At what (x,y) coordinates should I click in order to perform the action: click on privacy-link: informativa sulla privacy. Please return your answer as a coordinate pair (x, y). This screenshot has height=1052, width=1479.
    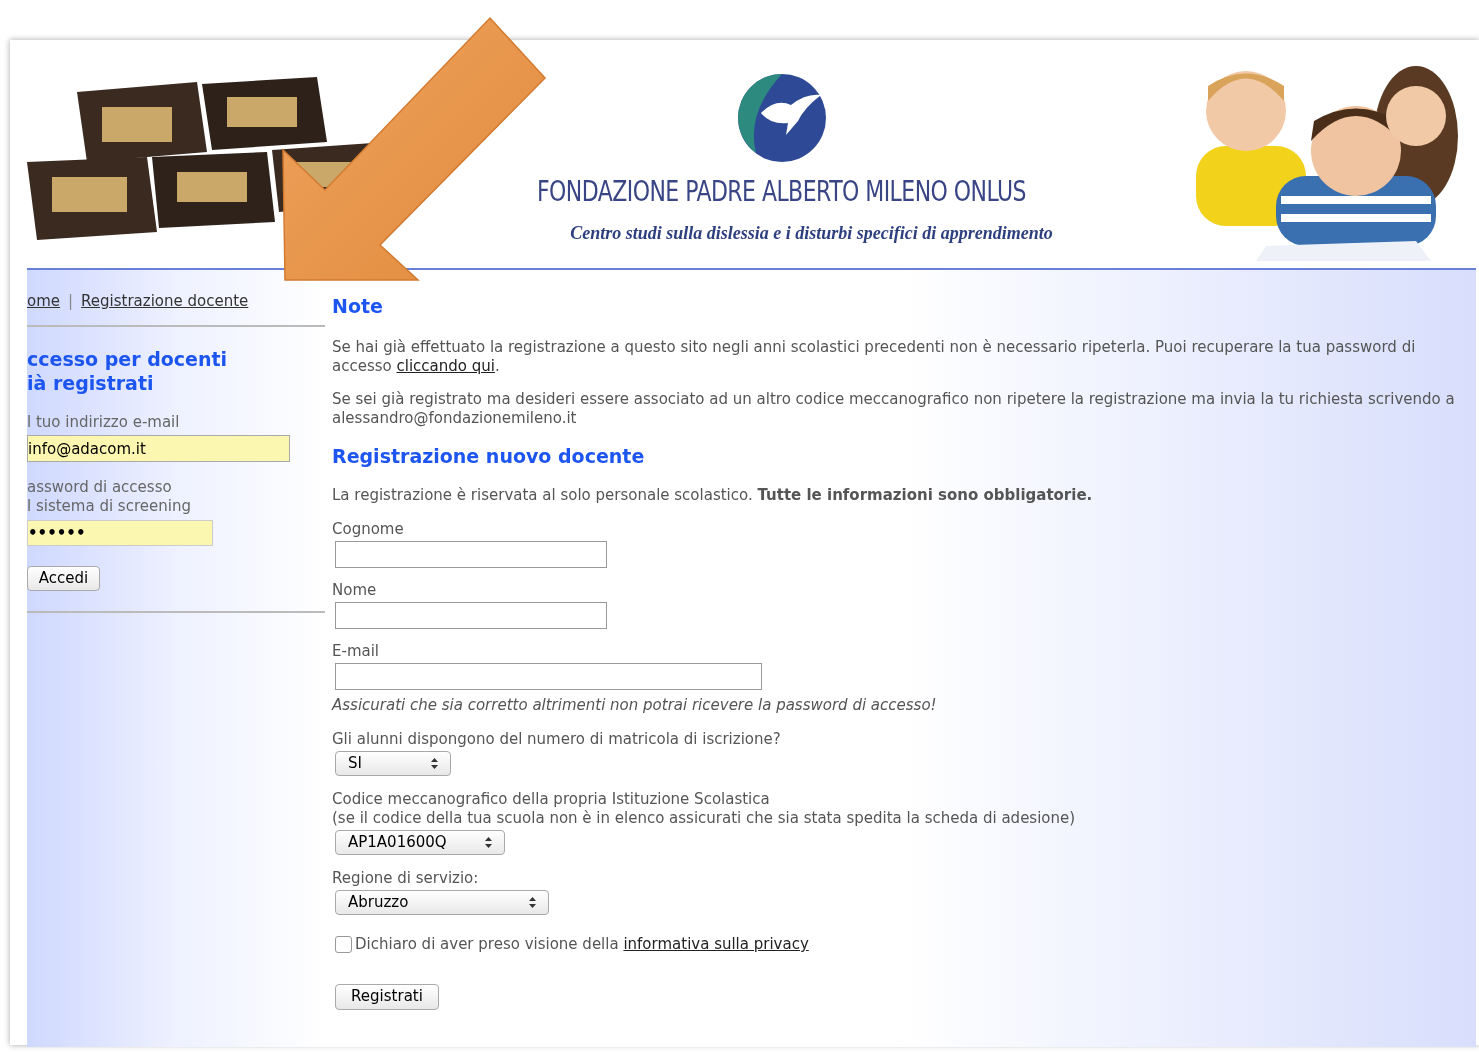
    Looking at the image, I should click on (716, 944).